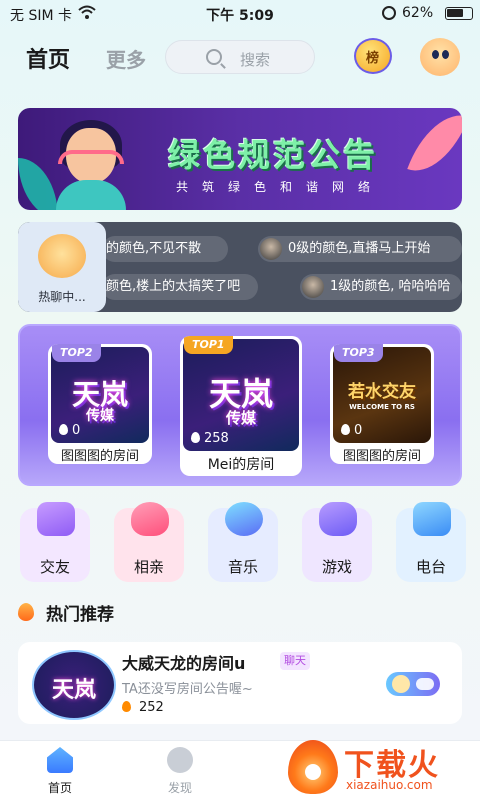  Describe the element at coordinates (91, 164) in the screenshot. I see `headphone-girl-illustration` at that location.